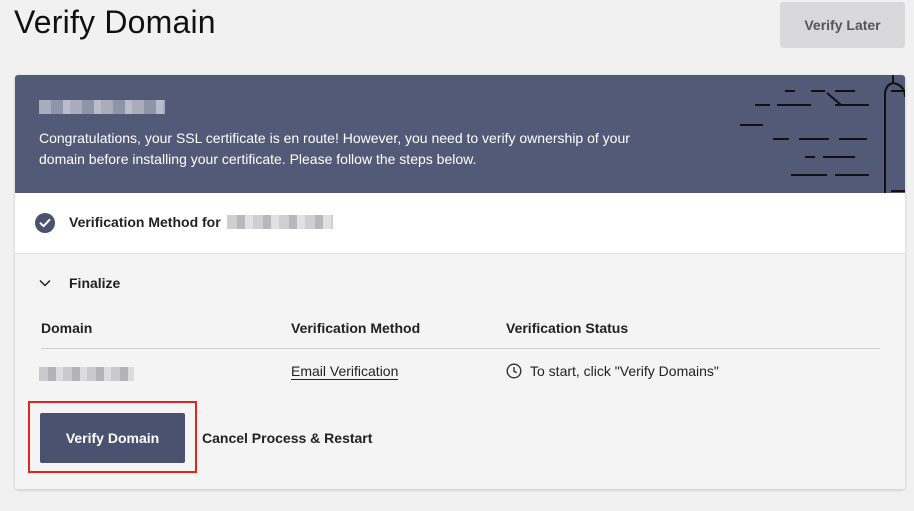 Image resolution: width=914 pixels, height=511 pixels. What do you see at coordinates (356, 328) in the screenshot?
I see `column-header-verification-method: Verification Method` at bounding box center [356, 328].